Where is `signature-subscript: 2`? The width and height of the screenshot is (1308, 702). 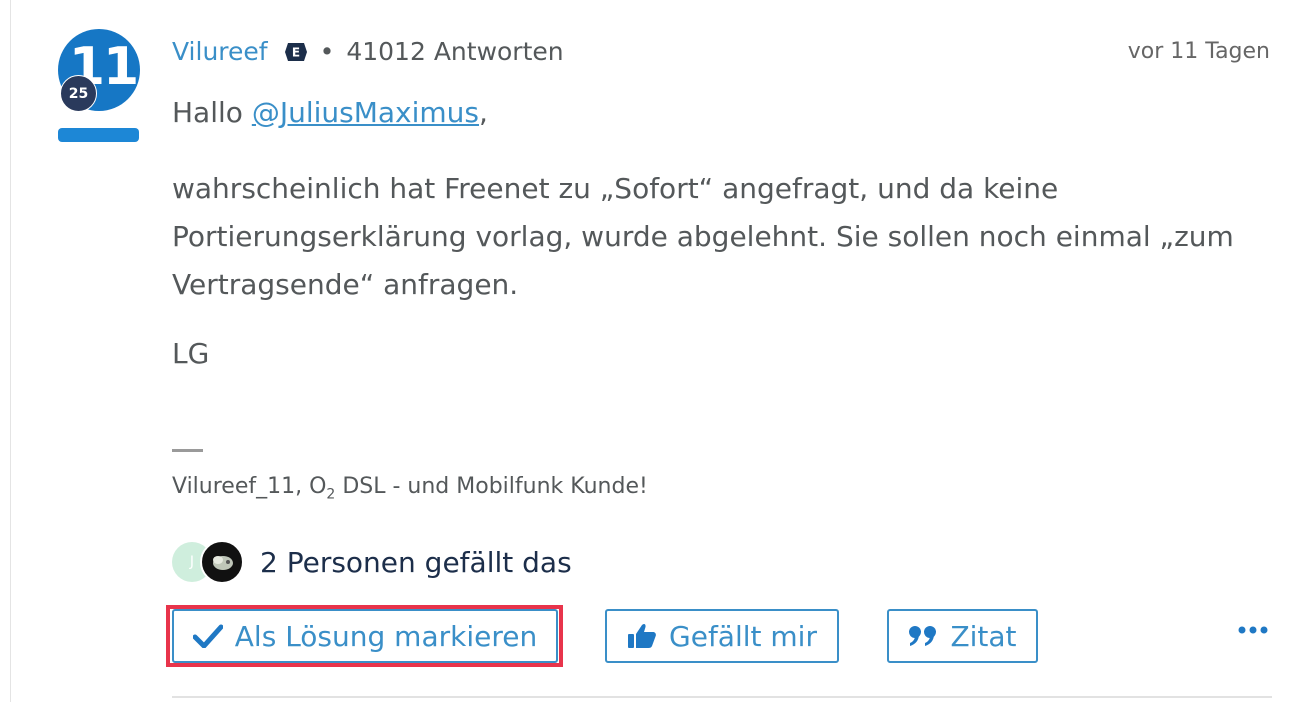
signature-subscript: 2 is located at coordinates (331, 494).